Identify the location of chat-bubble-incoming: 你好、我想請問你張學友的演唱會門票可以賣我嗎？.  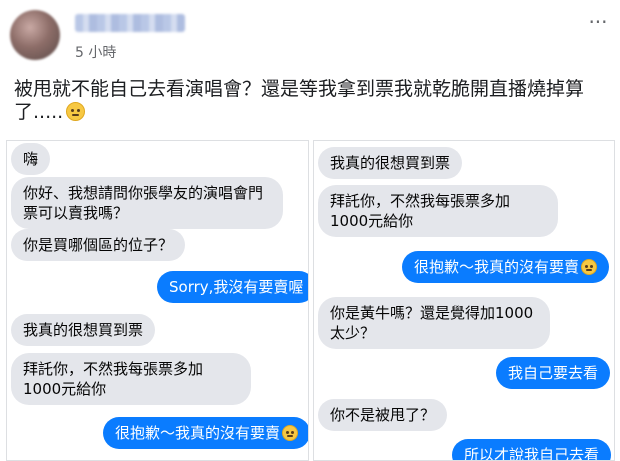
(147, 203).